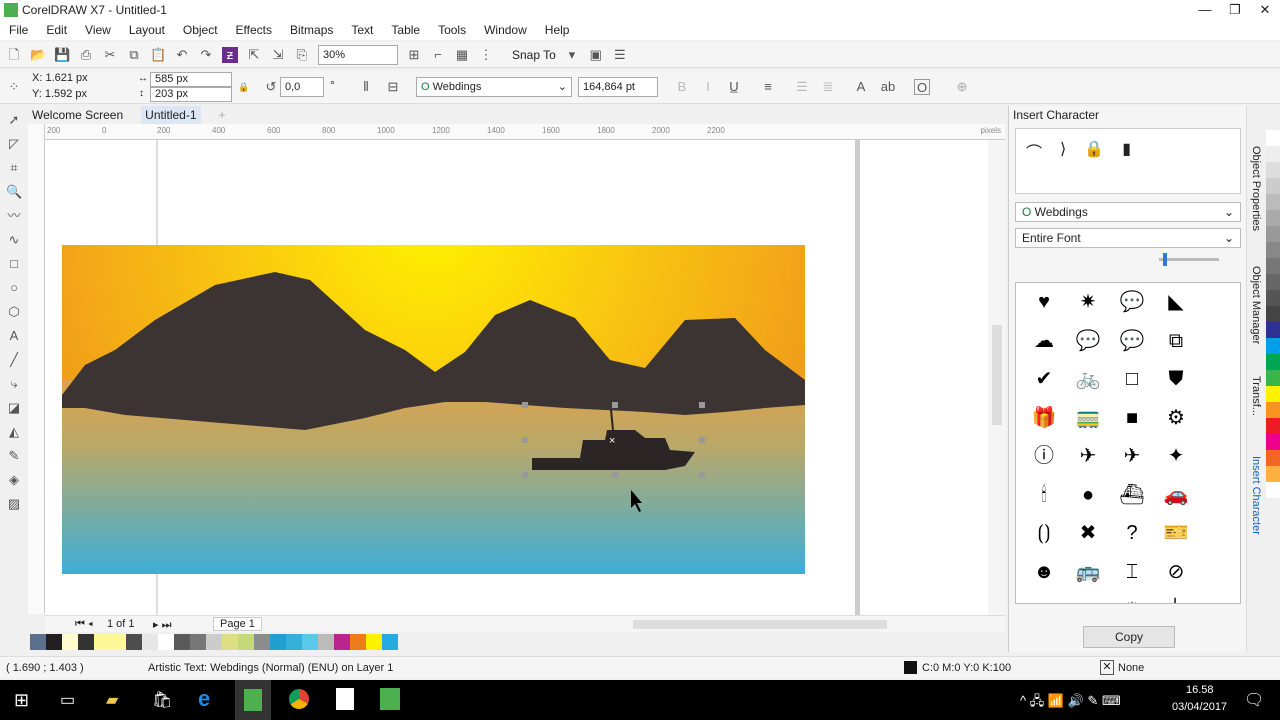  What do you see at coordinates (1088, 576) in the screenshot?
I see `character-cell: 🚌` at bounding box center [1088, 576].